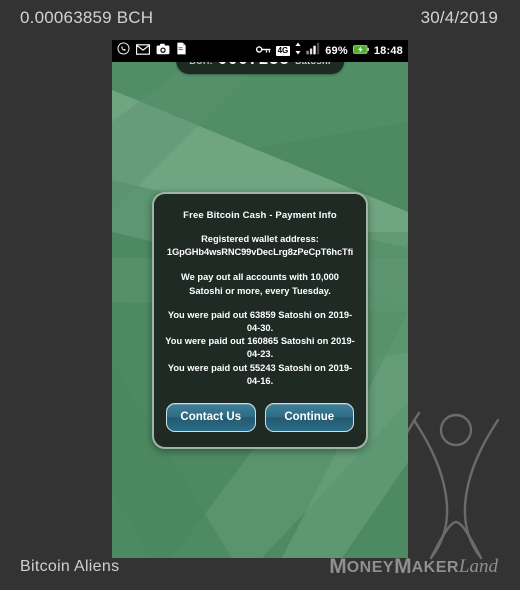 The width and height of the screenshot is (520, 590). Describe the element at coordinates (283, 51) in the screenshot. I see `network-type-badge: 4G` at that location.